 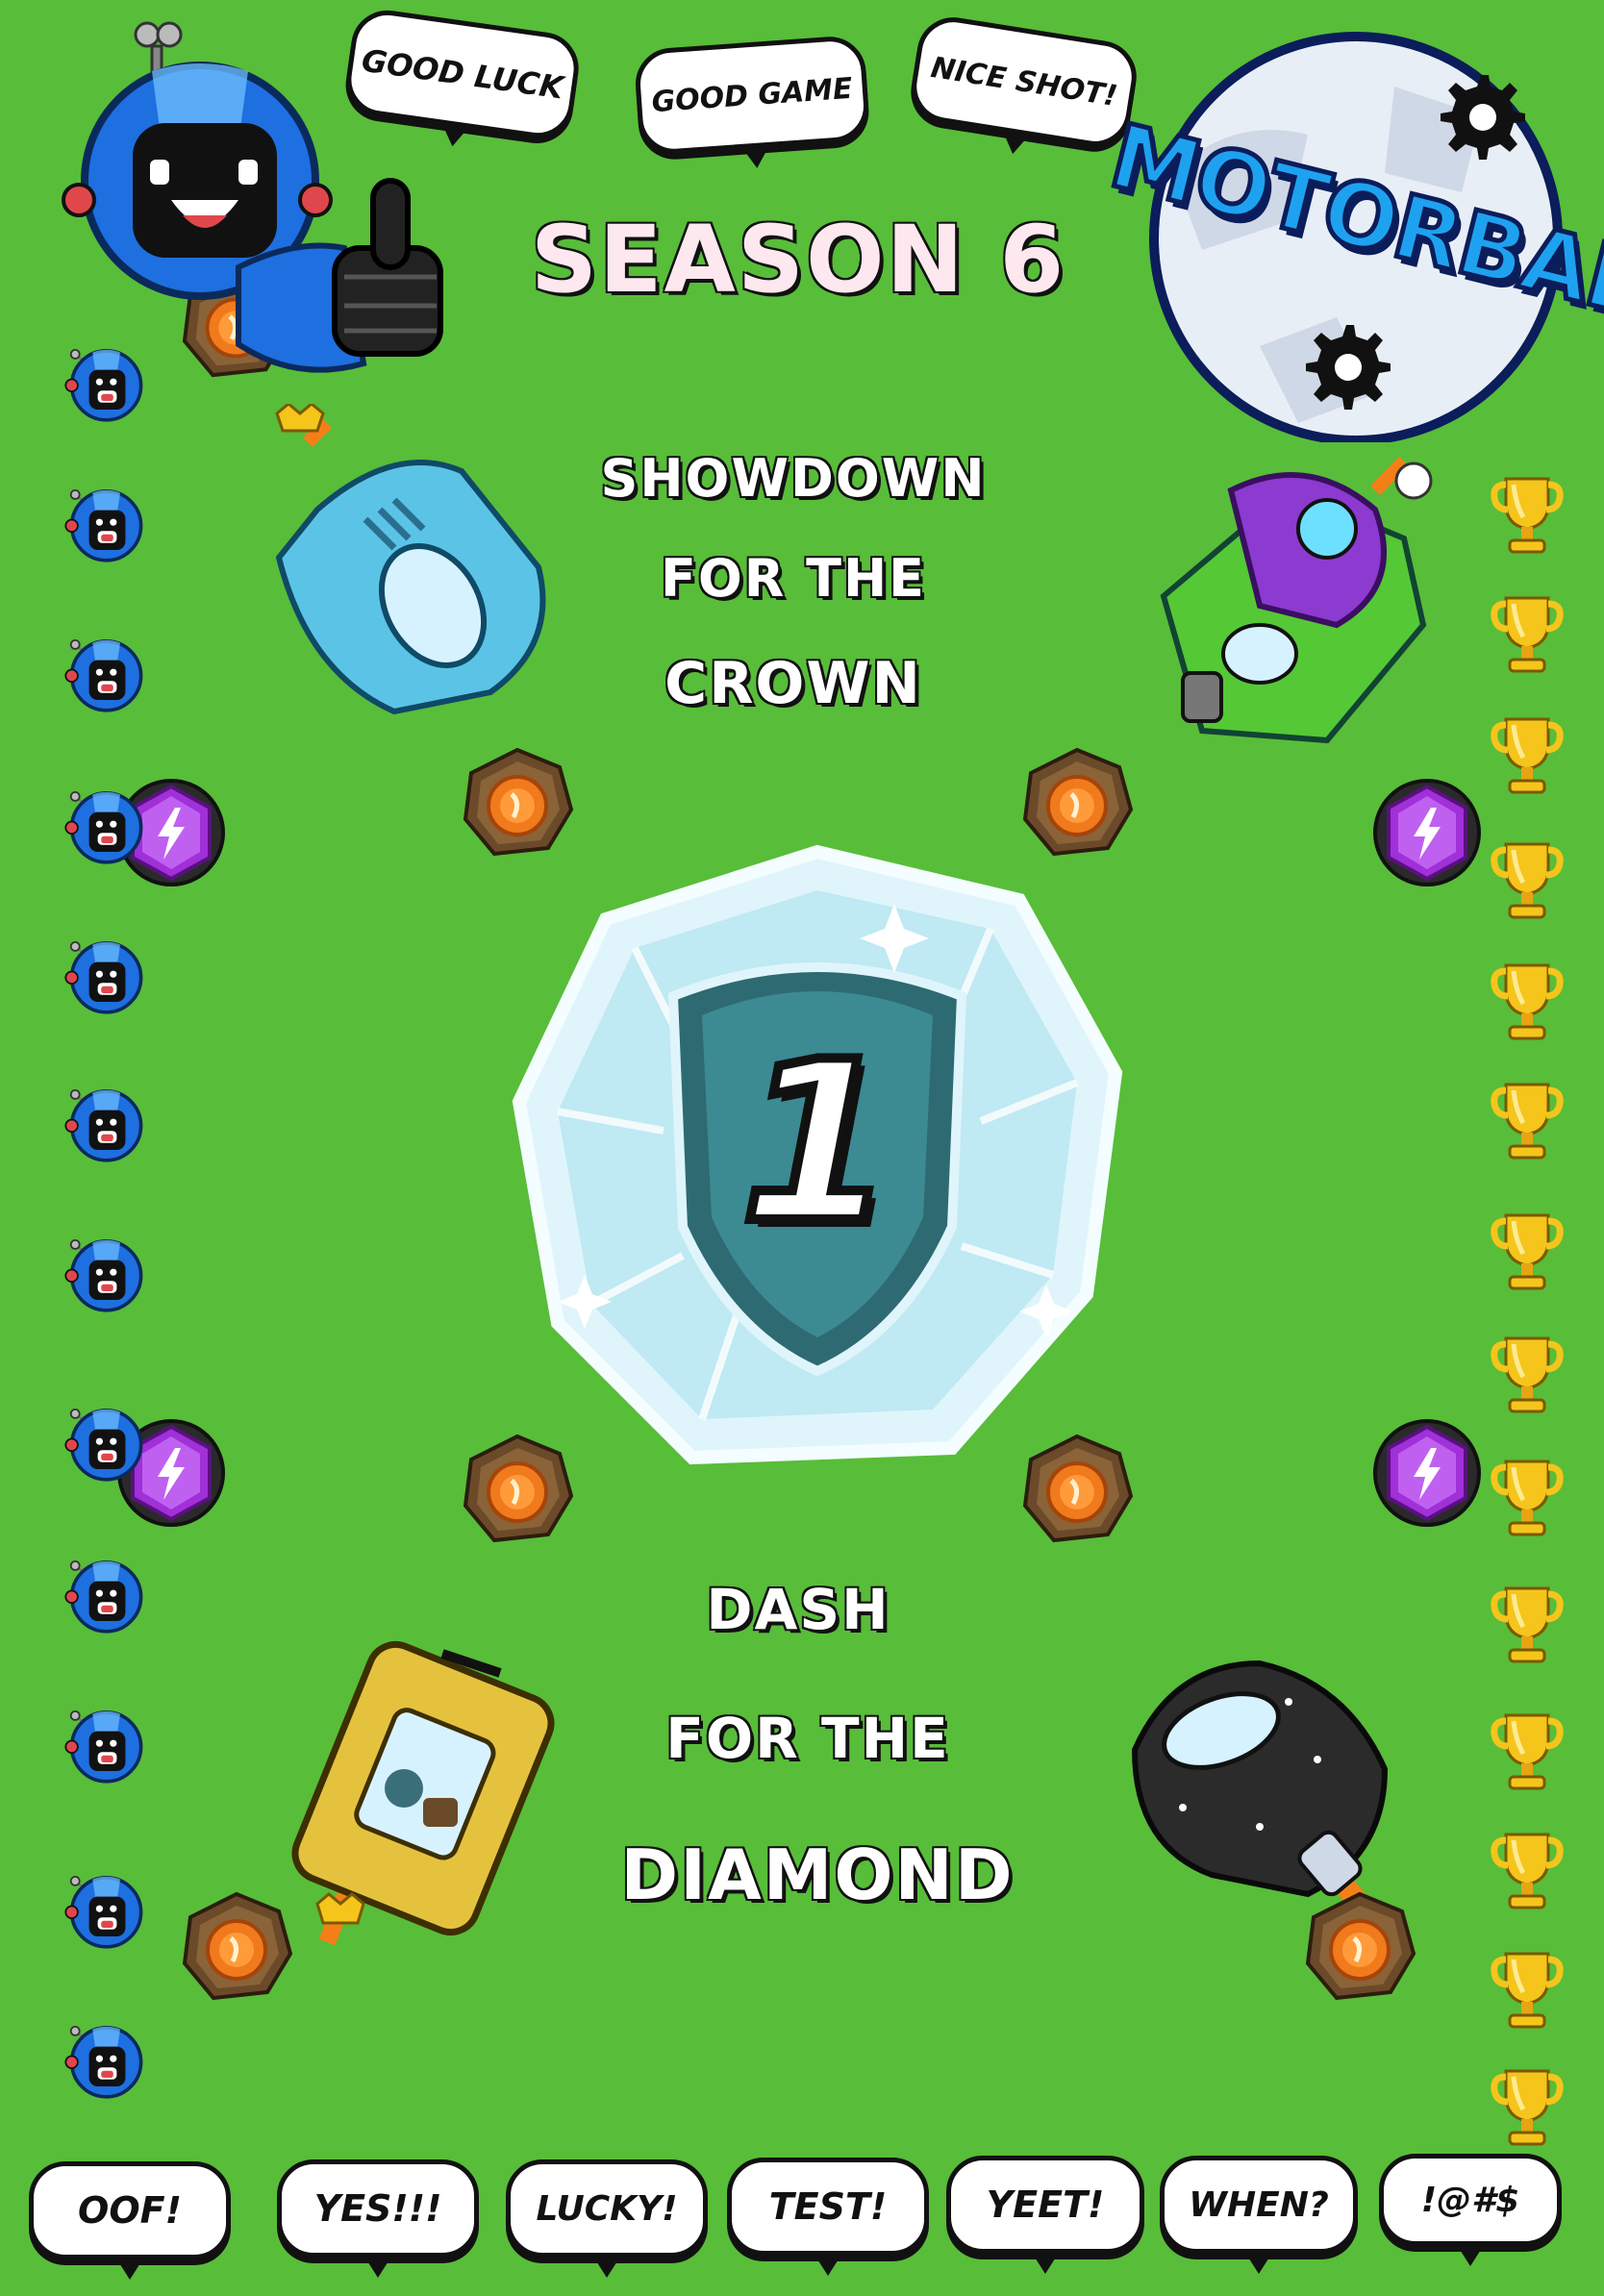 What do you see at coordinates (817, 1144) in the screenshot?
I see `rank-number: 1` at bounding box center [817, 1144].